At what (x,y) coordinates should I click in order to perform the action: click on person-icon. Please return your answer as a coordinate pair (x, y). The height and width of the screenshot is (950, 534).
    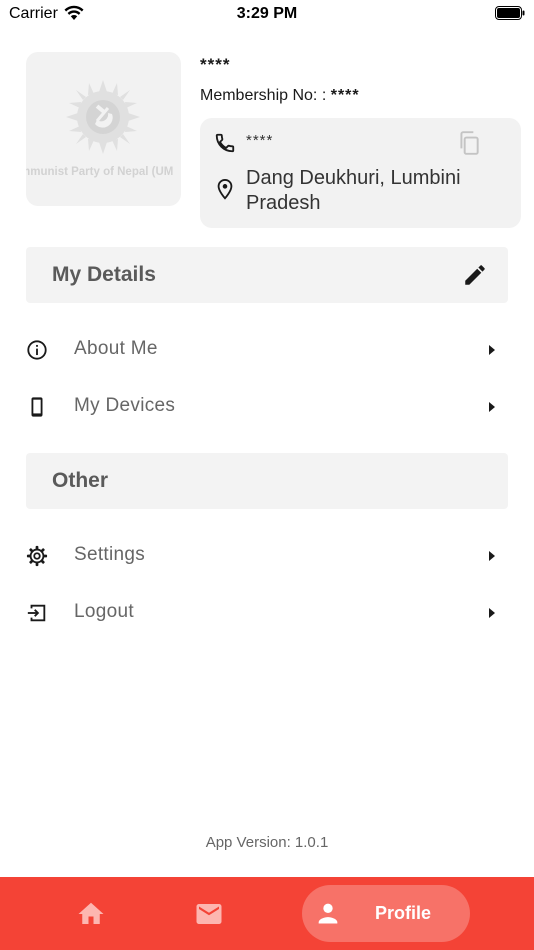
    Looking at the image, I should click on (328, 913).